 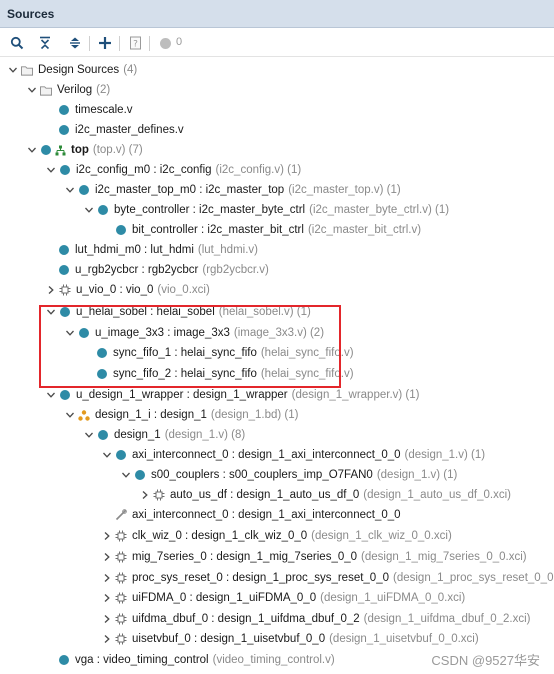 I want to click on properties-icon: ?, so click(x=135, y=43).